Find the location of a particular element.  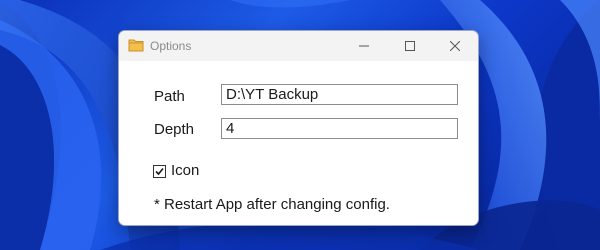

depth-input: 4 is located at coordinates (339, 128).